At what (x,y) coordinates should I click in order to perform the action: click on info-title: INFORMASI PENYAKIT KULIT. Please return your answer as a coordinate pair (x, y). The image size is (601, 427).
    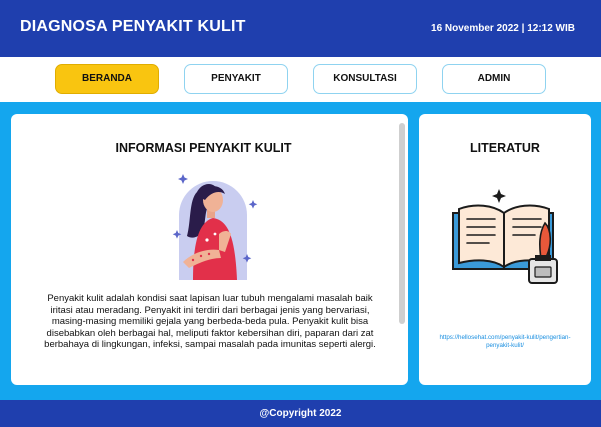
    Looking at the image, I should click on (203, 148).